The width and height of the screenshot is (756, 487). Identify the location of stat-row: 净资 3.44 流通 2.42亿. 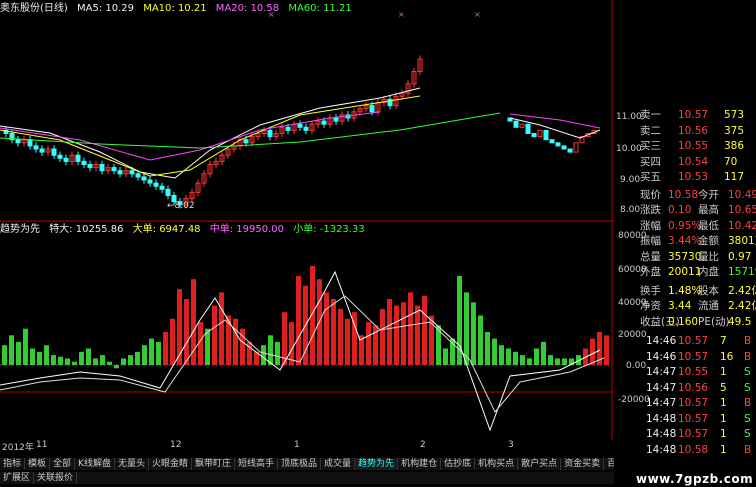
(698, 306).